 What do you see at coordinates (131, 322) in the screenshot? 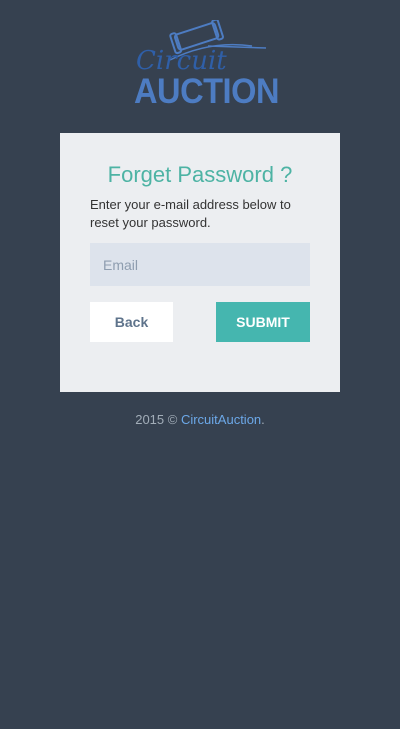
I see `back-button: Back` at bounding box center [131, 322].